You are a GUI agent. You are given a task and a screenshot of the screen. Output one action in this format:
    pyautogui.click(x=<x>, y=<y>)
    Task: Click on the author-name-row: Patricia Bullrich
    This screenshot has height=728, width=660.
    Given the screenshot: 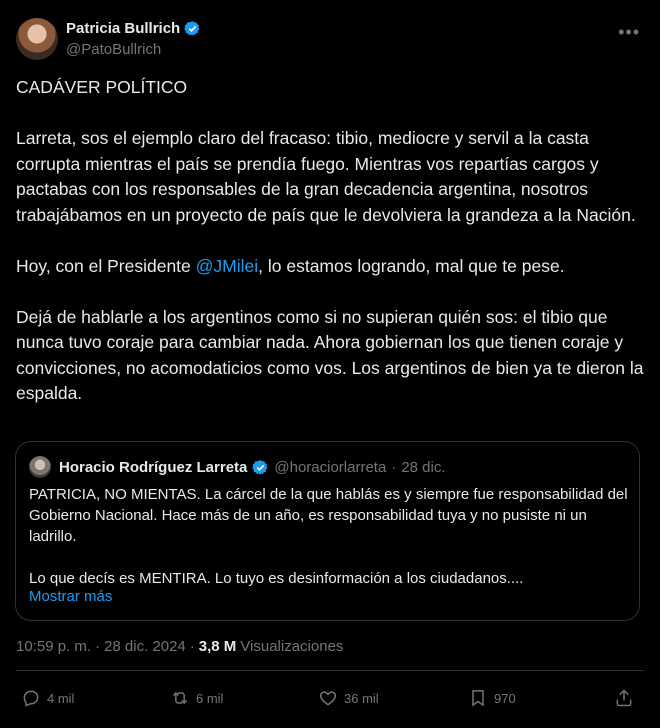 What is the action you would take?
    pyautogui.click(x=133, y=28)
    